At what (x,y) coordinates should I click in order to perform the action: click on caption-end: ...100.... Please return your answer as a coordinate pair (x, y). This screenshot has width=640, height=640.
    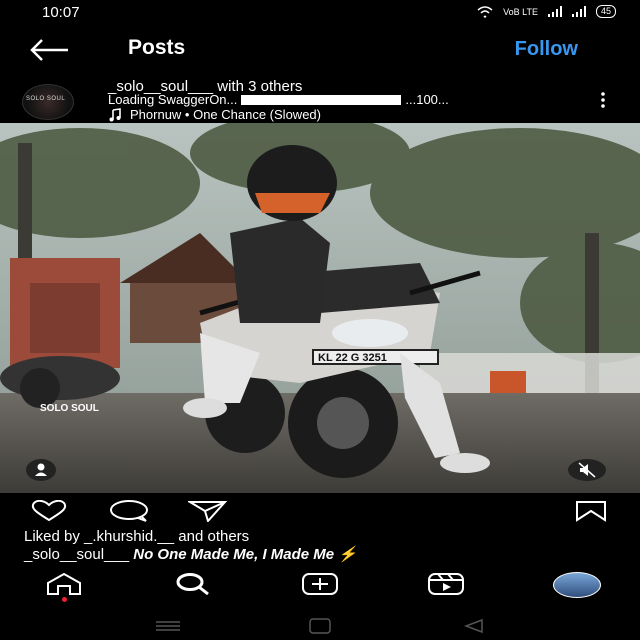
    Looking at the image, I should click on (427, 99).